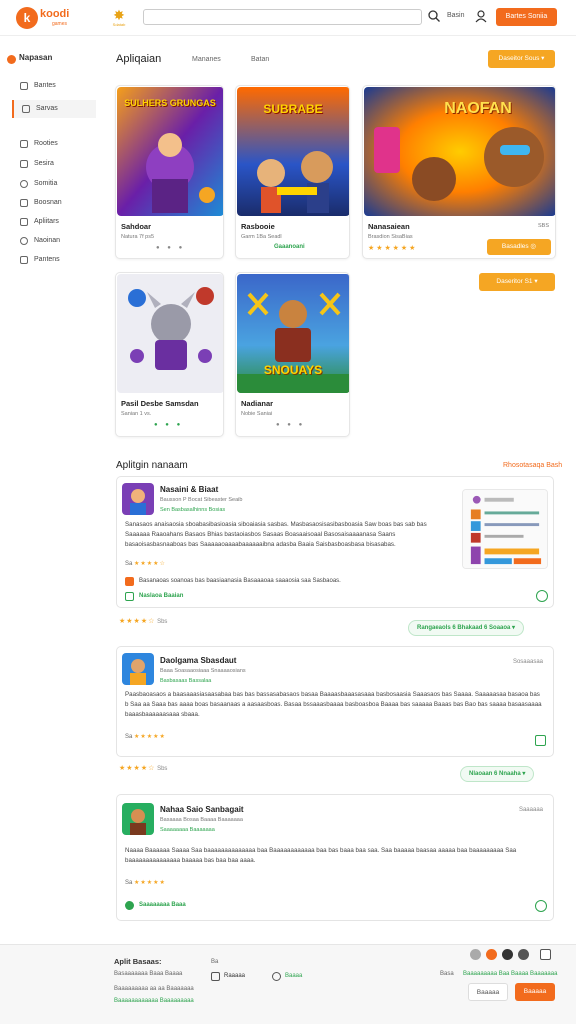  I want to click on game-title: Sahdoar, so click(136, 226).